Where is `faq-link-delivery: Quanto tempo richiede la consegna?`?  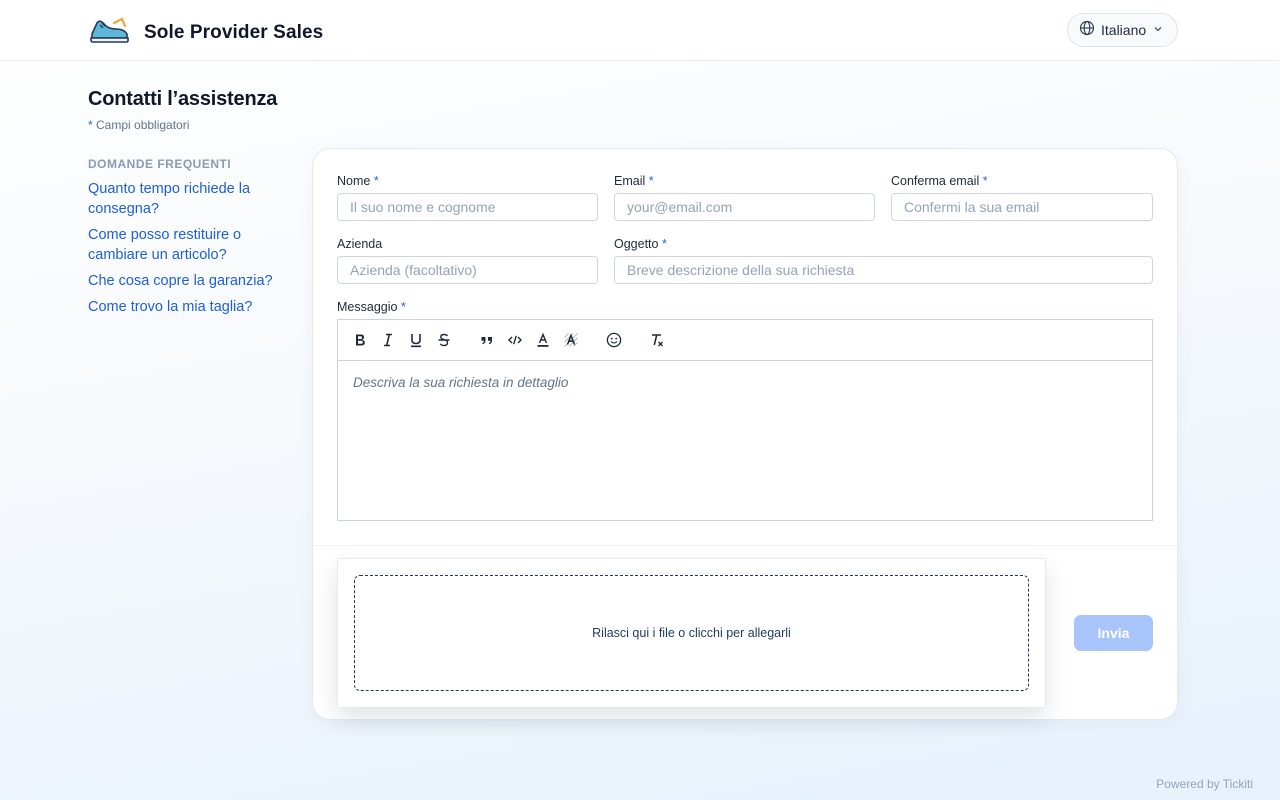
faq-link-delivery: Quanto tempo richiede la consegna? is located at coordinates (188, 199).